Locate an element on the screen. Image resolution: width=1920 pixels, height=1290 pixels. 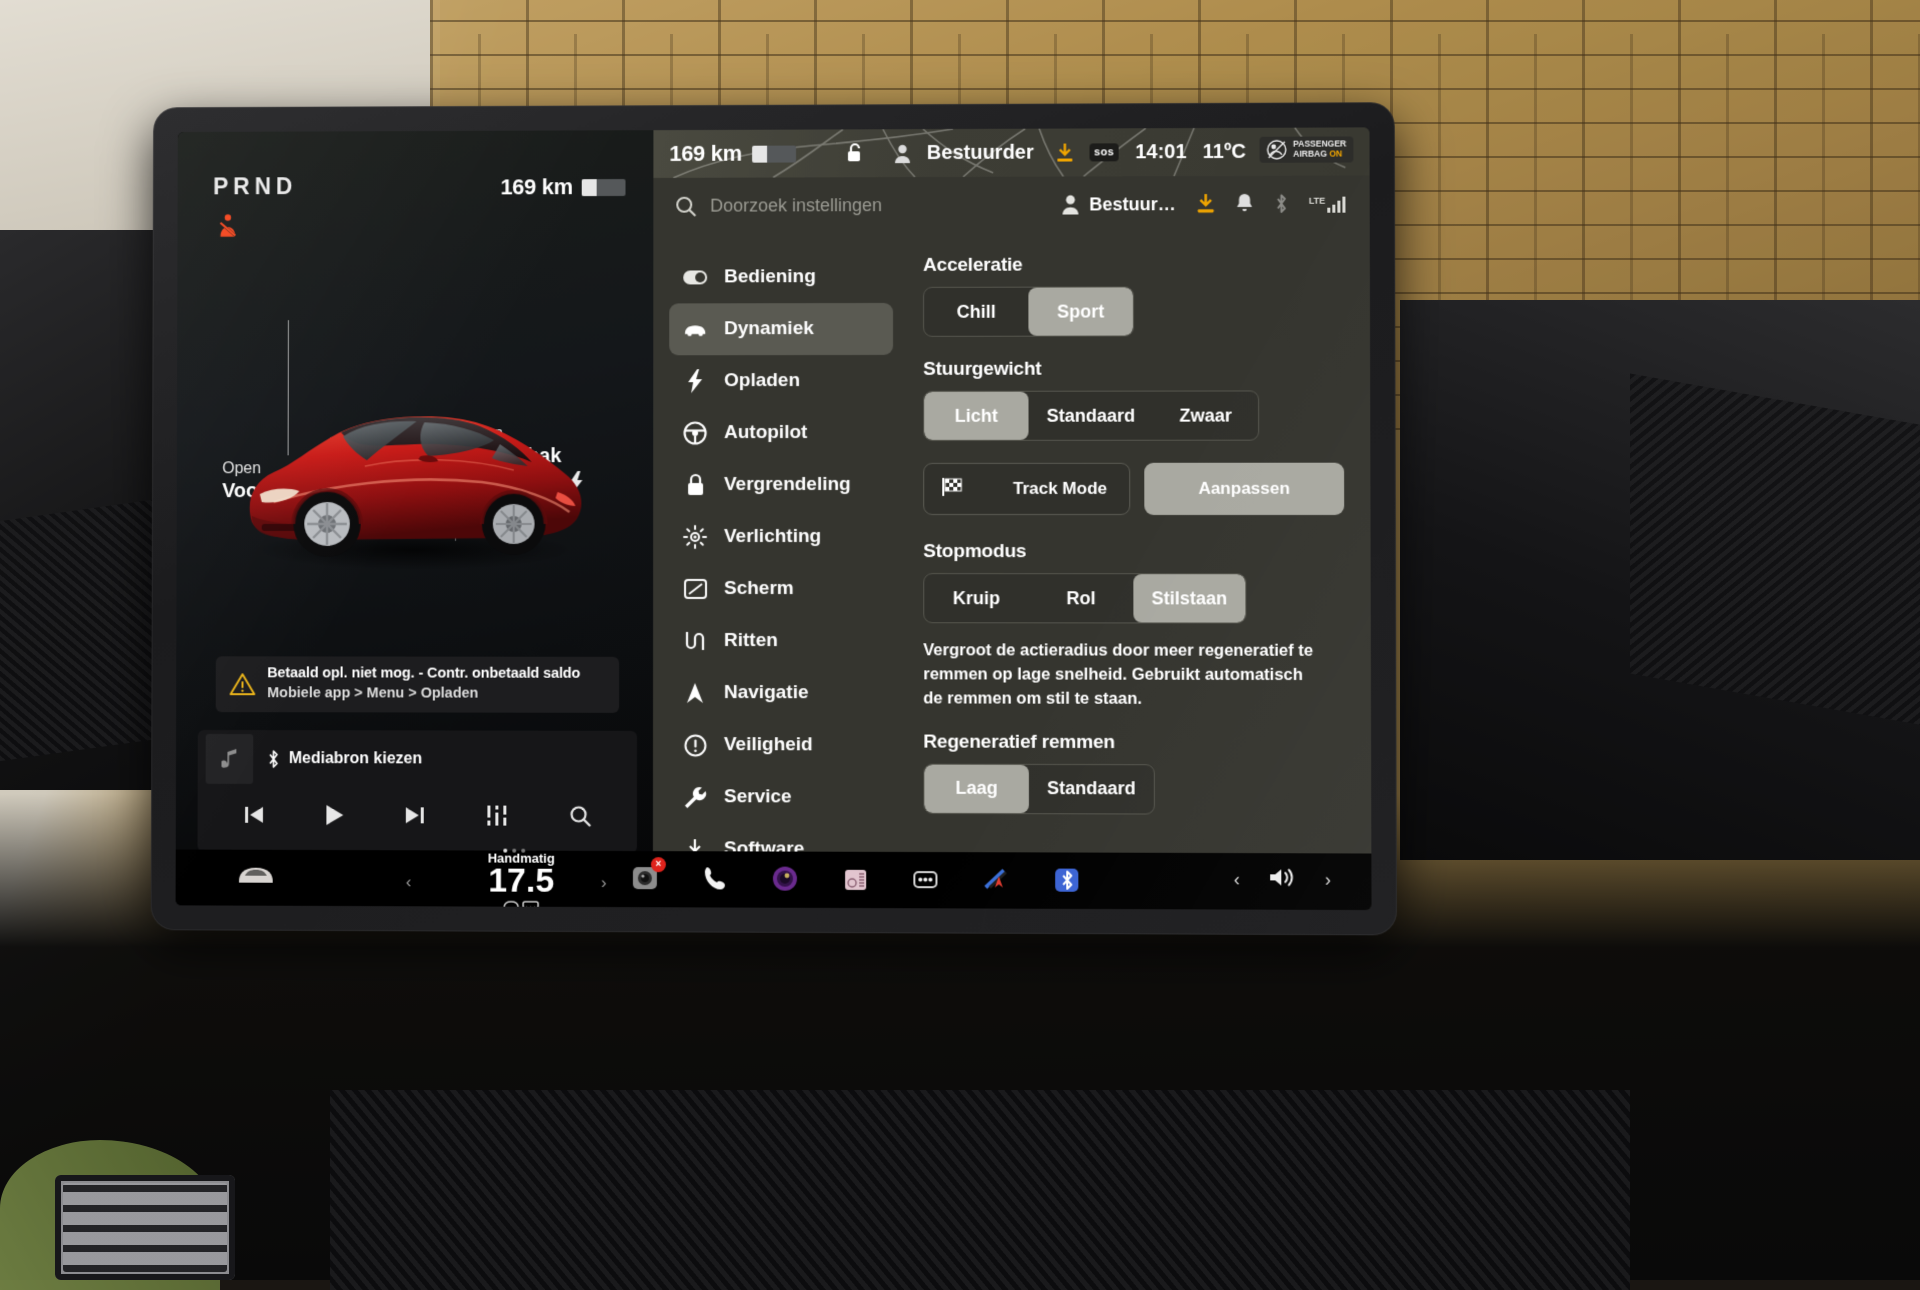
sidebar-label: Dynamiek is located at coordinates (769, 329).